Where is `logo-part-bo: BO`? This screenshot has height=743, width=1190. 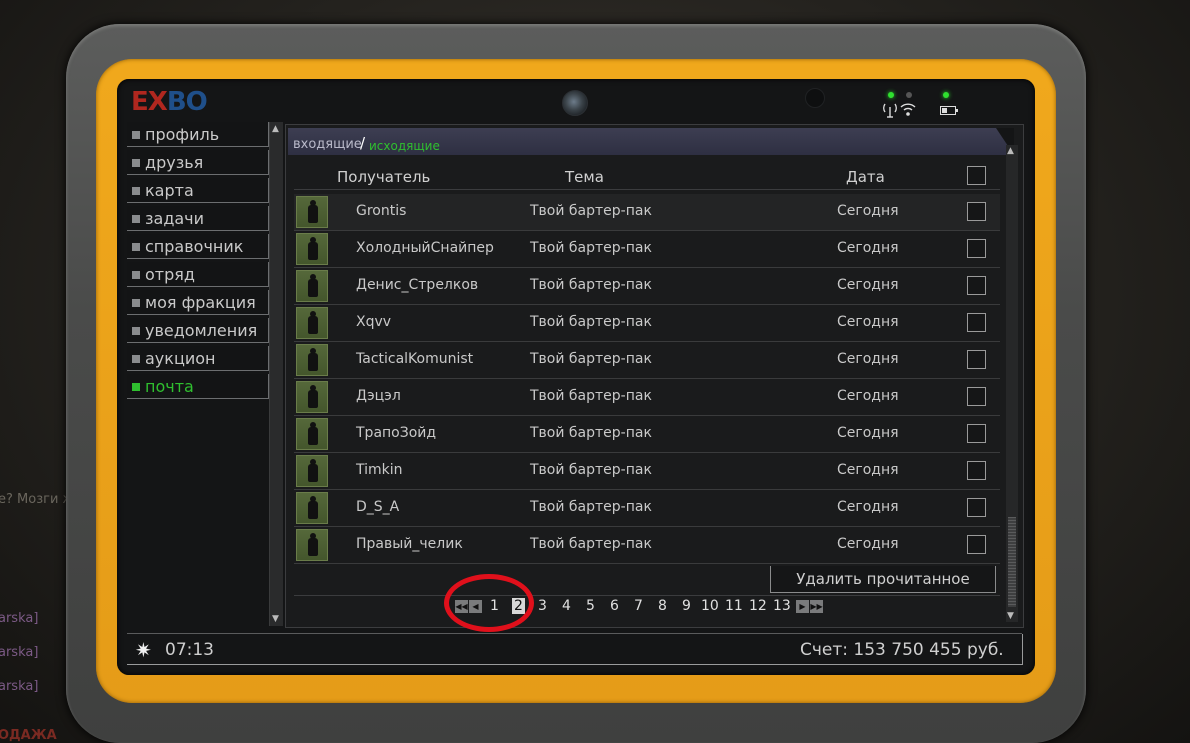 logo-part-bo: BO is located at coordinates (187, 102).